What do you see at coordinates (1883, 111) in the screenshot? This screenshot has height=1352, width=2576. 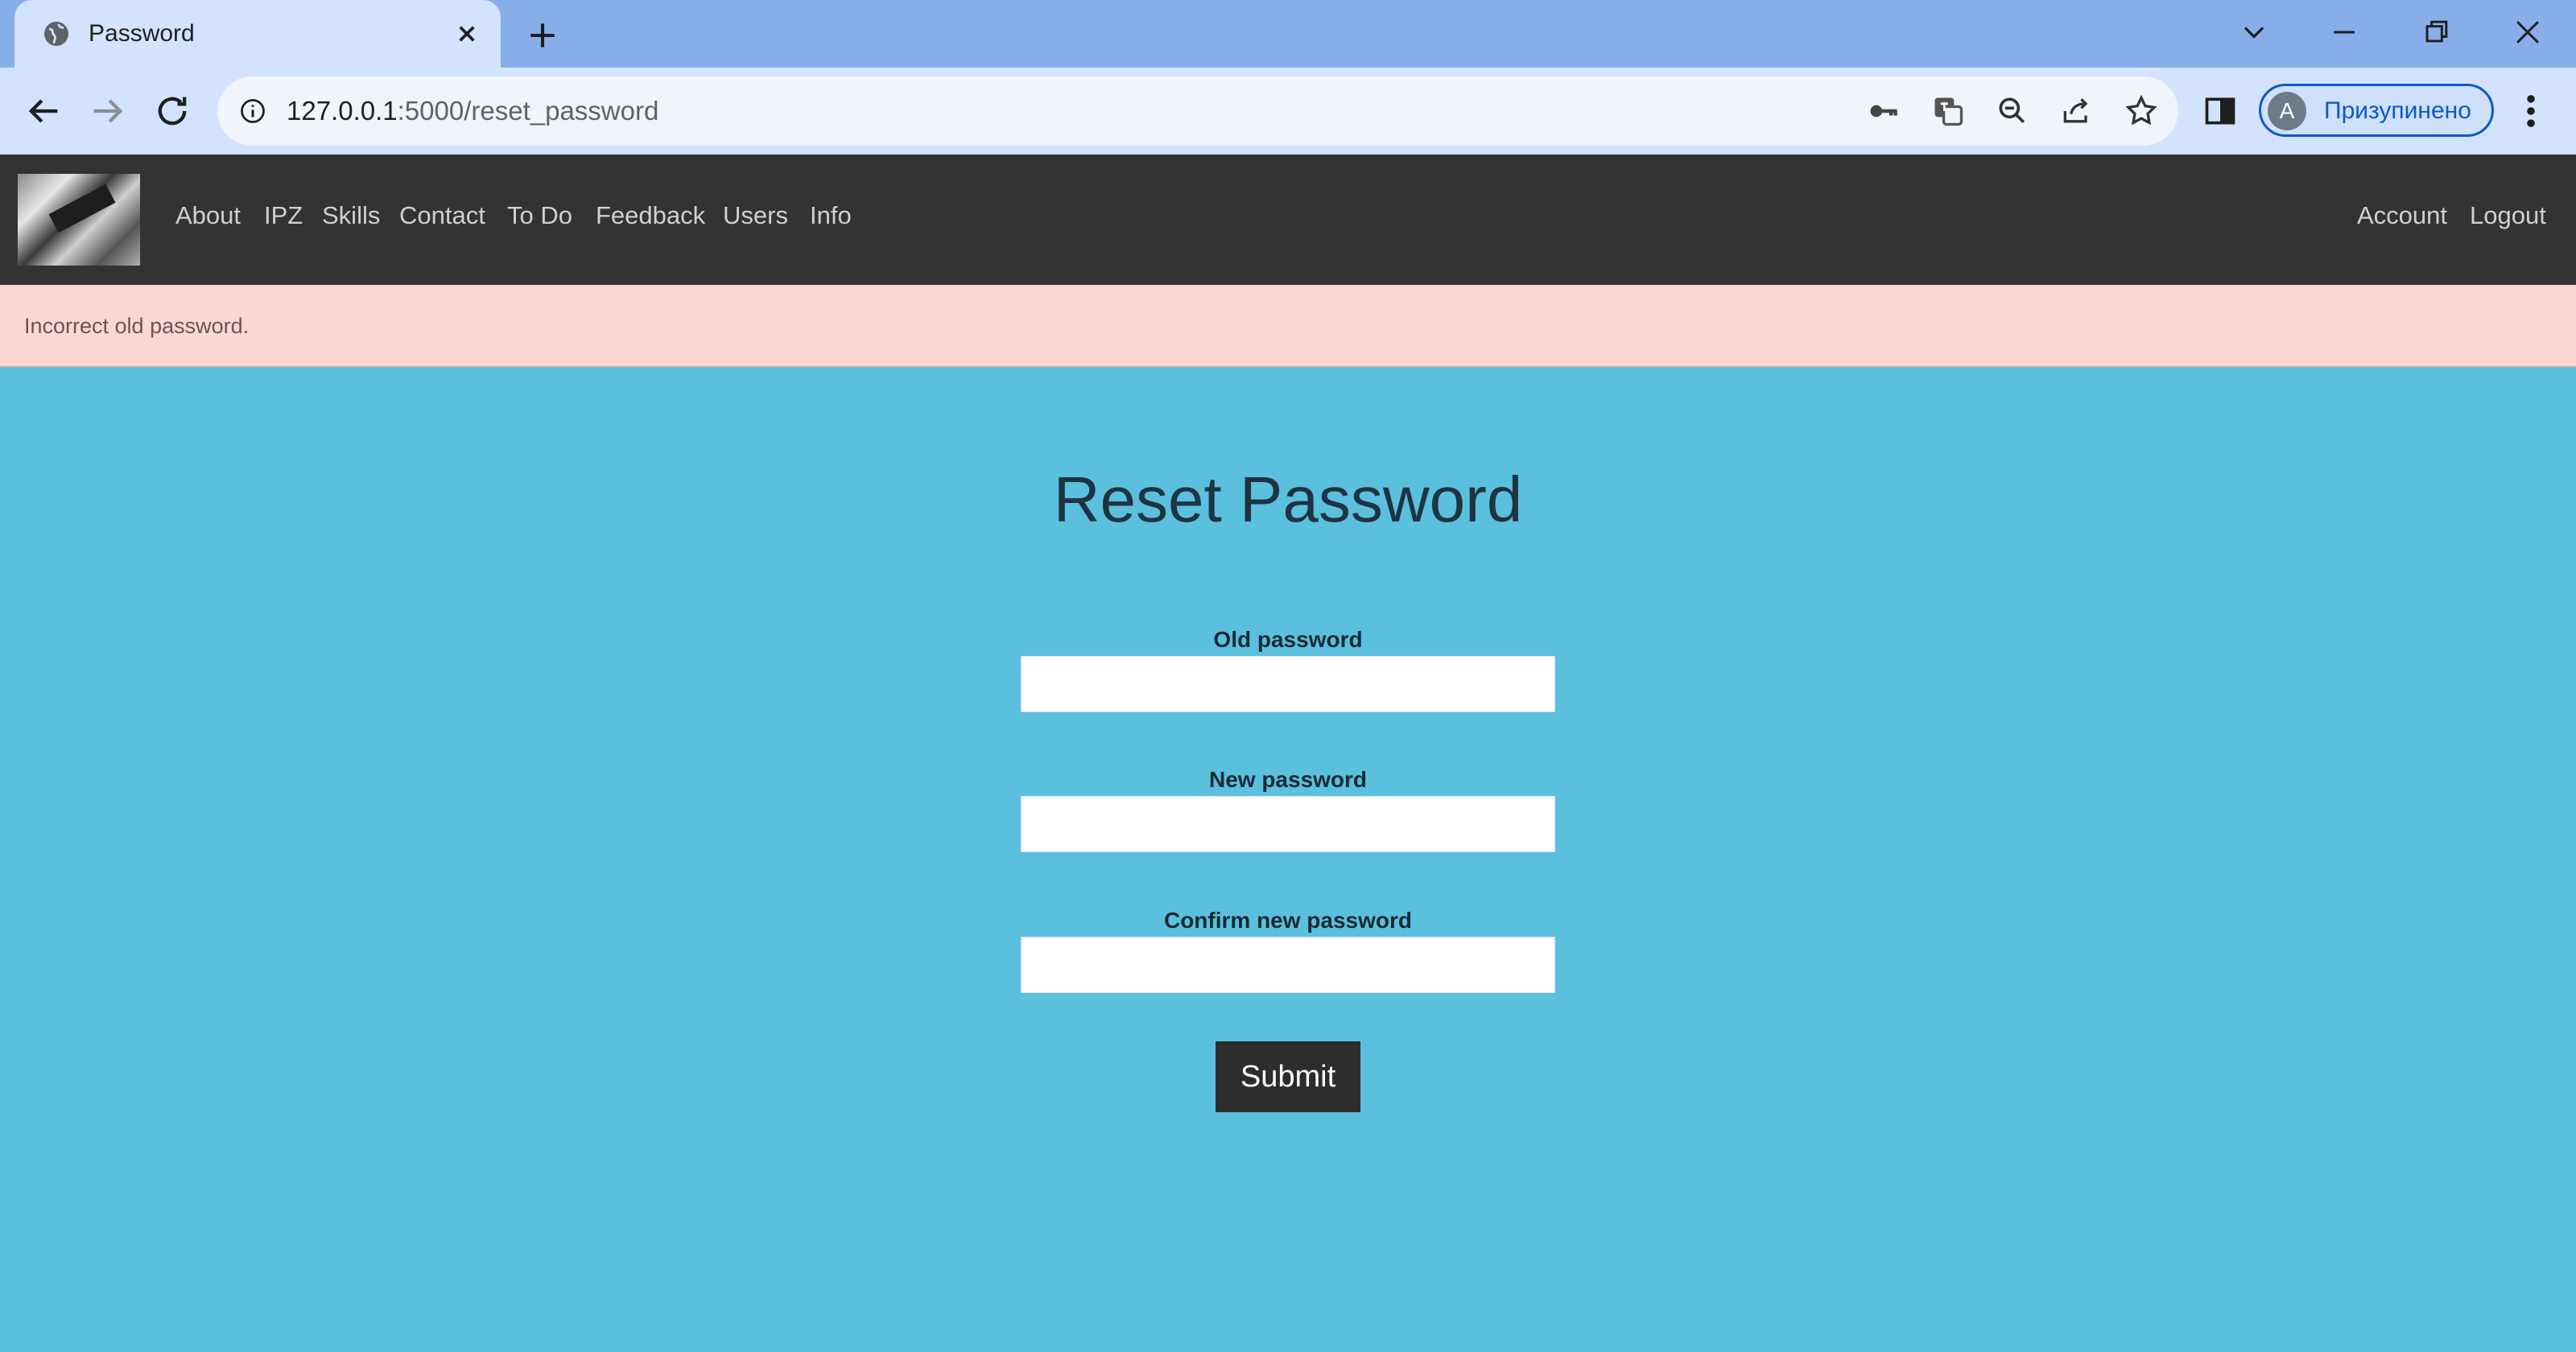 I see `key-icon` at bounding box center [1883, 111].